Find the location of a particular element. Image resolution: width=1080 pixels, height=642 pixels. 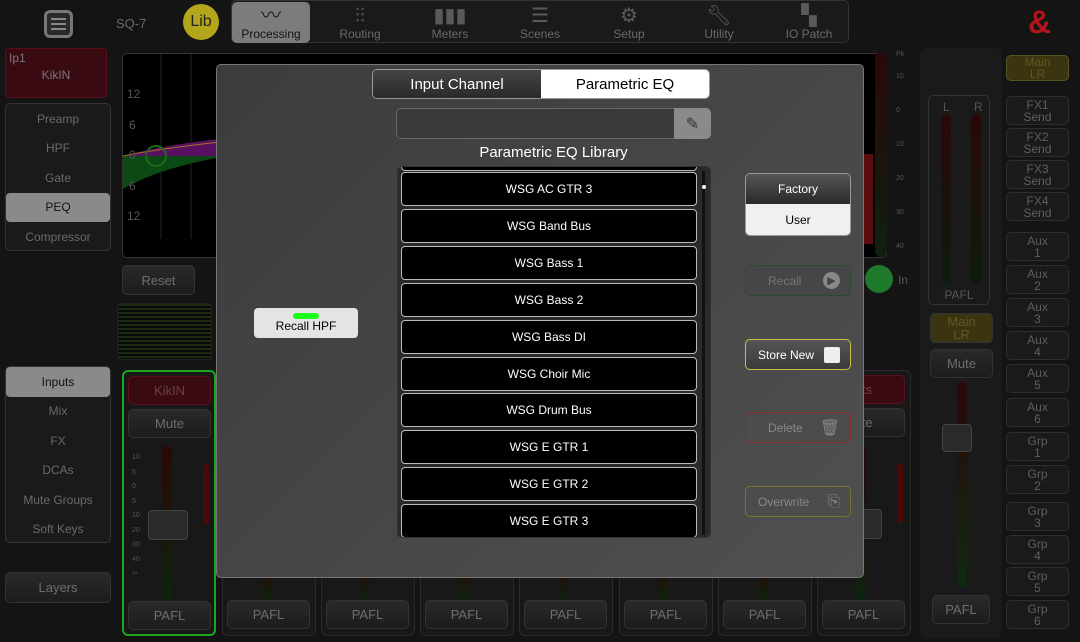

overwrite-button: Overwrite ⎘ is located at coordinates (798, 501).